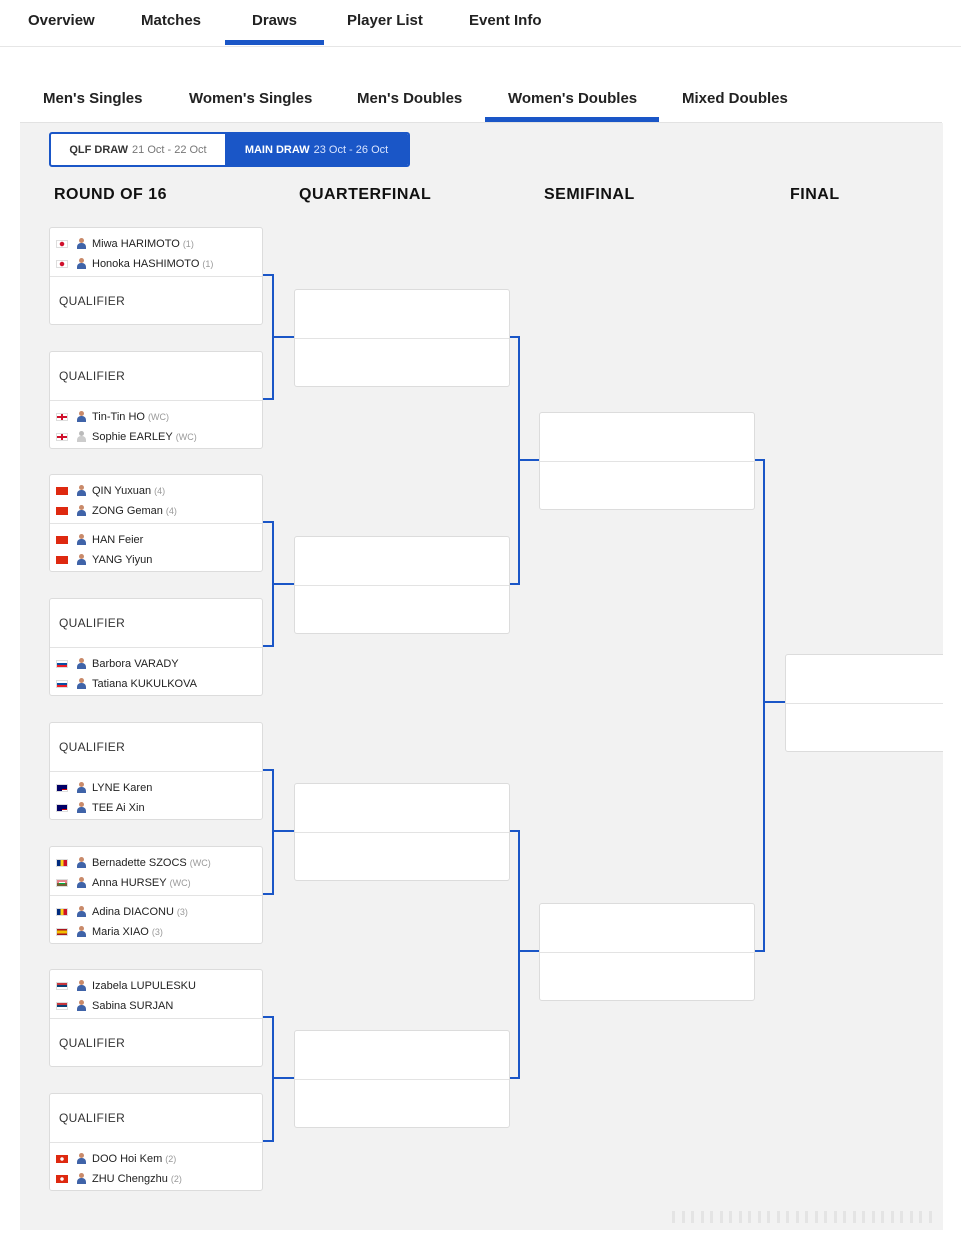 This screenshot has width=961, height=1239. What do you see at coordinates (572, 119) in the screenshot?
I see `tab-active-indicator` at bounding box center [572, 119].